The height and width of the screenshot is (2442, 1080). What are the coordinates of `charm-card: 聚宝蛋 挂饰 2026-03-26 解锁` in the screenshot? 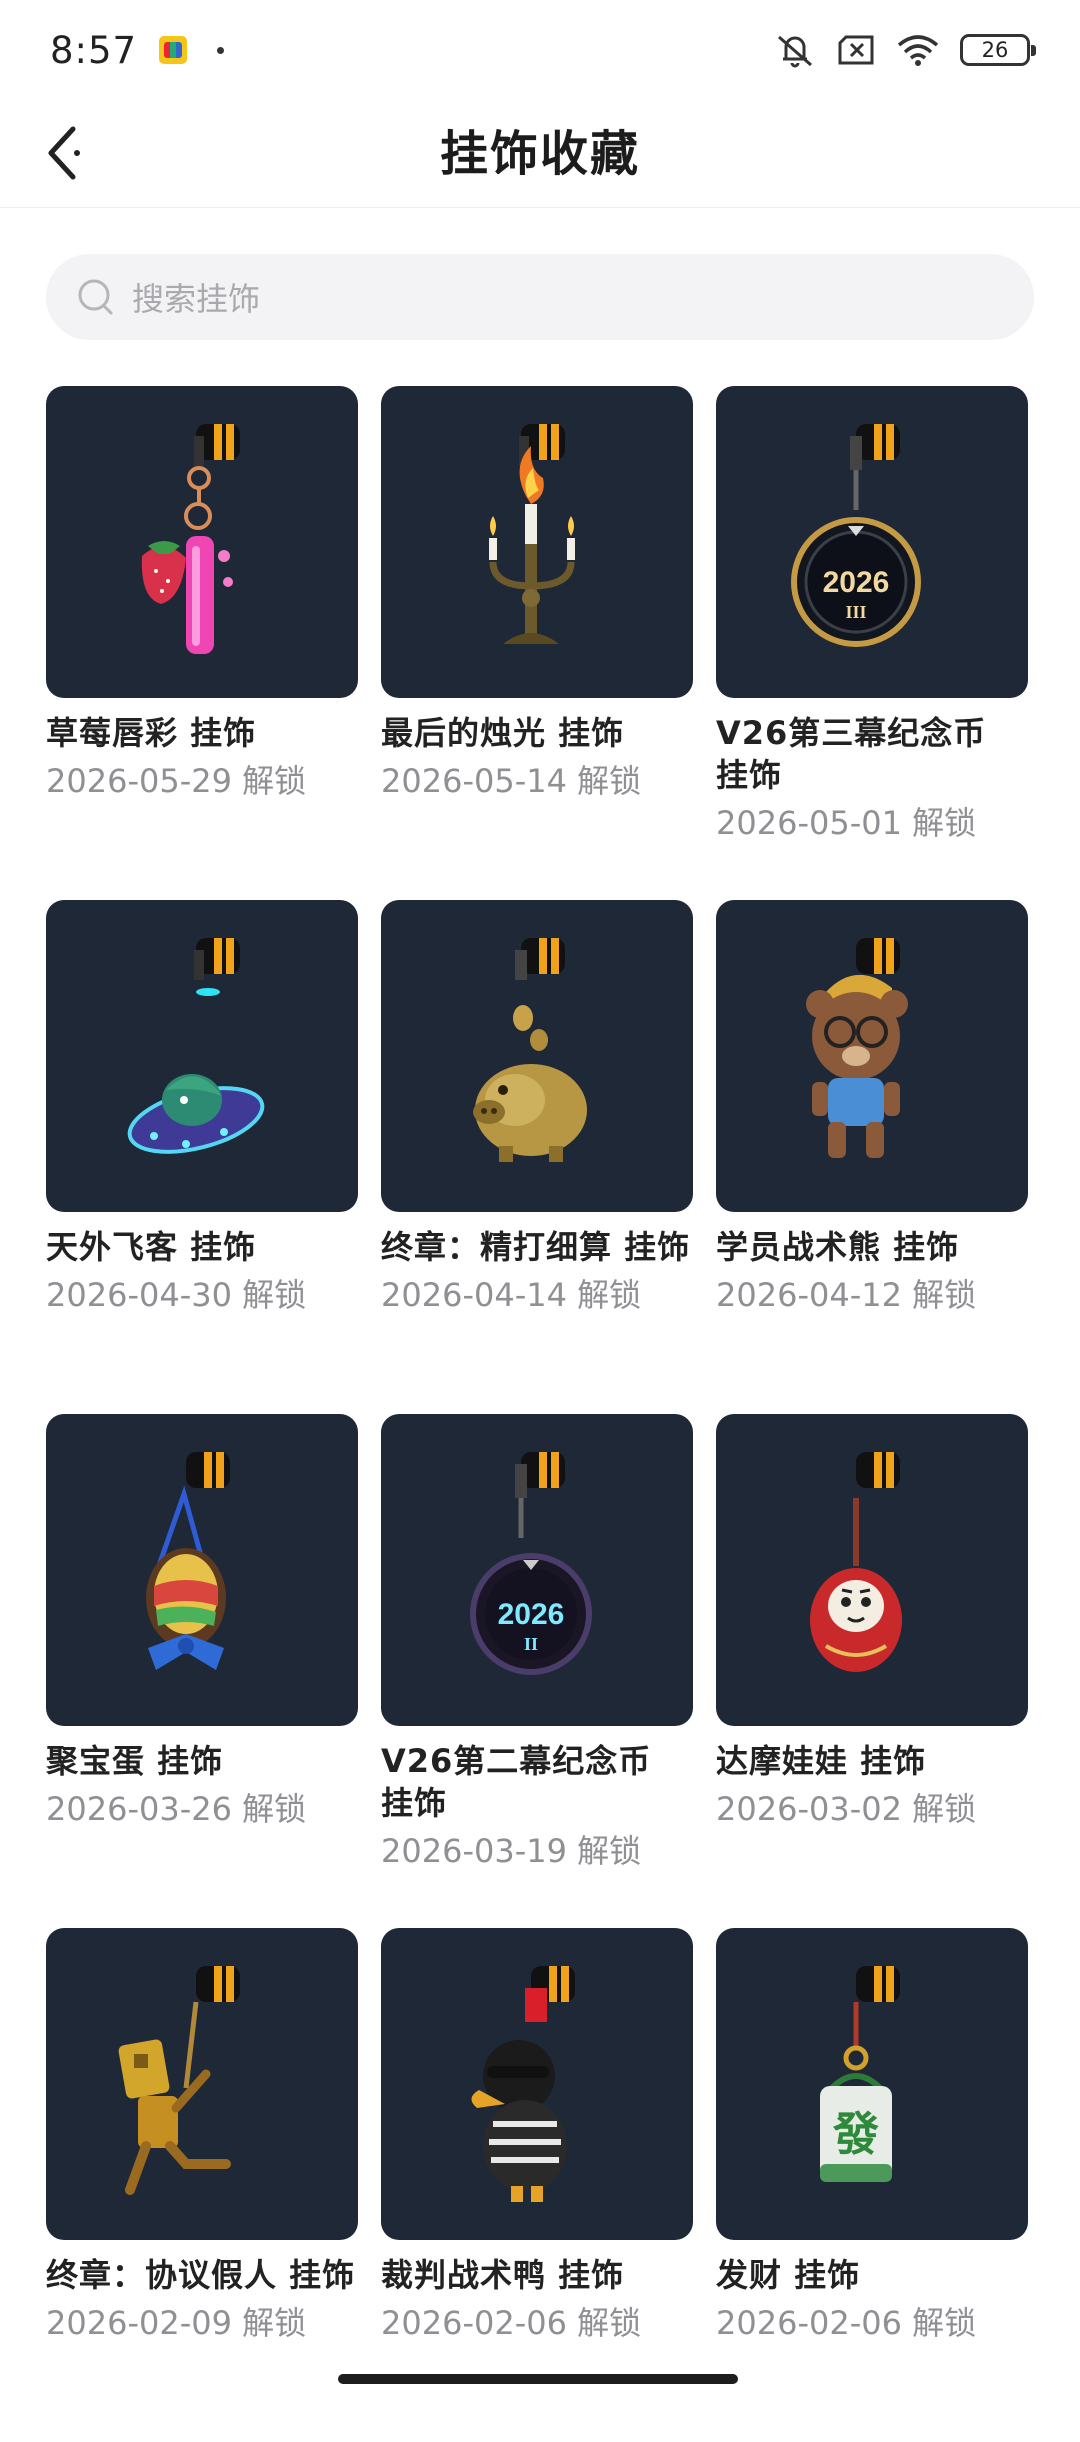 It's located at (202, 1671).